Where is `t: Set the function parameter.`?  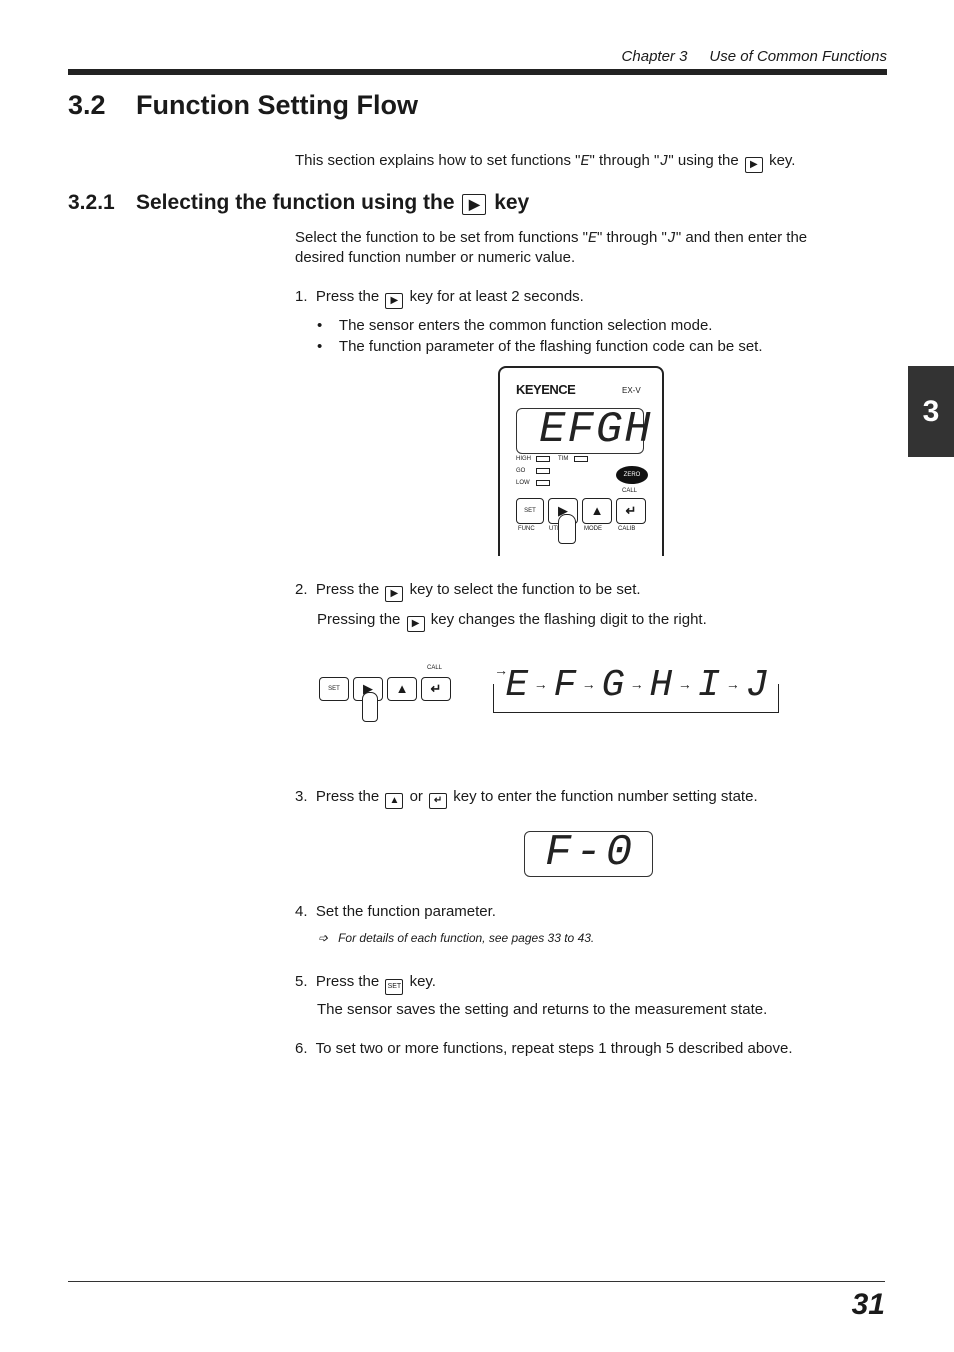
t: Set the function parameter. is located at coordinates (405, 911).